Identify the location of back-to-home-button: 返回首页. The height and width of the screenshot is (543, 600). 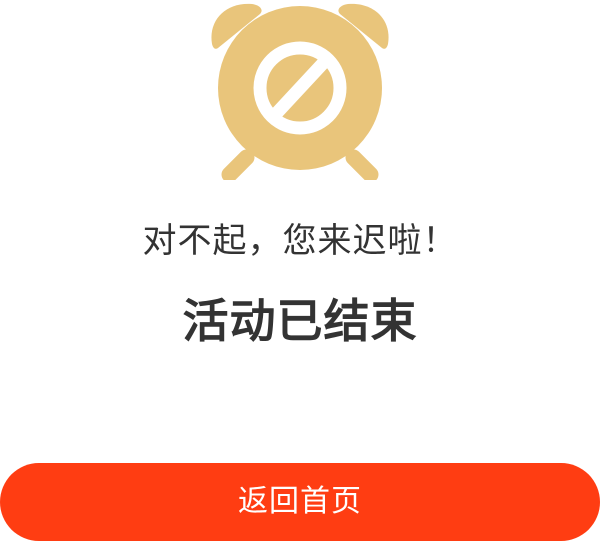
(300, 502).